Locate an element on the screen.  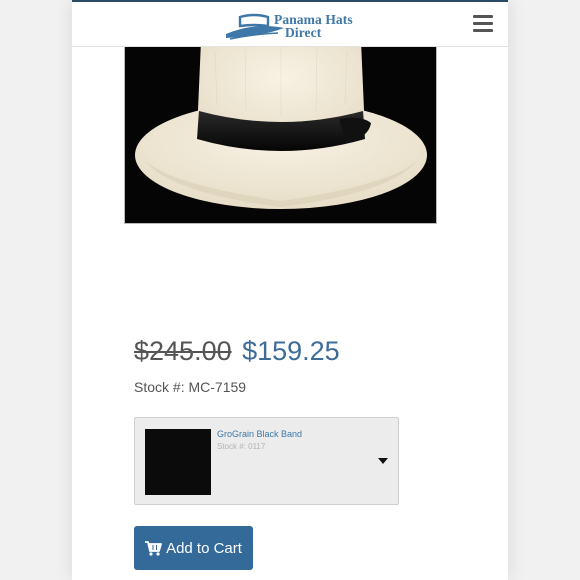
brand-logo: Panama Hats Direct is located at coordinates (294, 26).